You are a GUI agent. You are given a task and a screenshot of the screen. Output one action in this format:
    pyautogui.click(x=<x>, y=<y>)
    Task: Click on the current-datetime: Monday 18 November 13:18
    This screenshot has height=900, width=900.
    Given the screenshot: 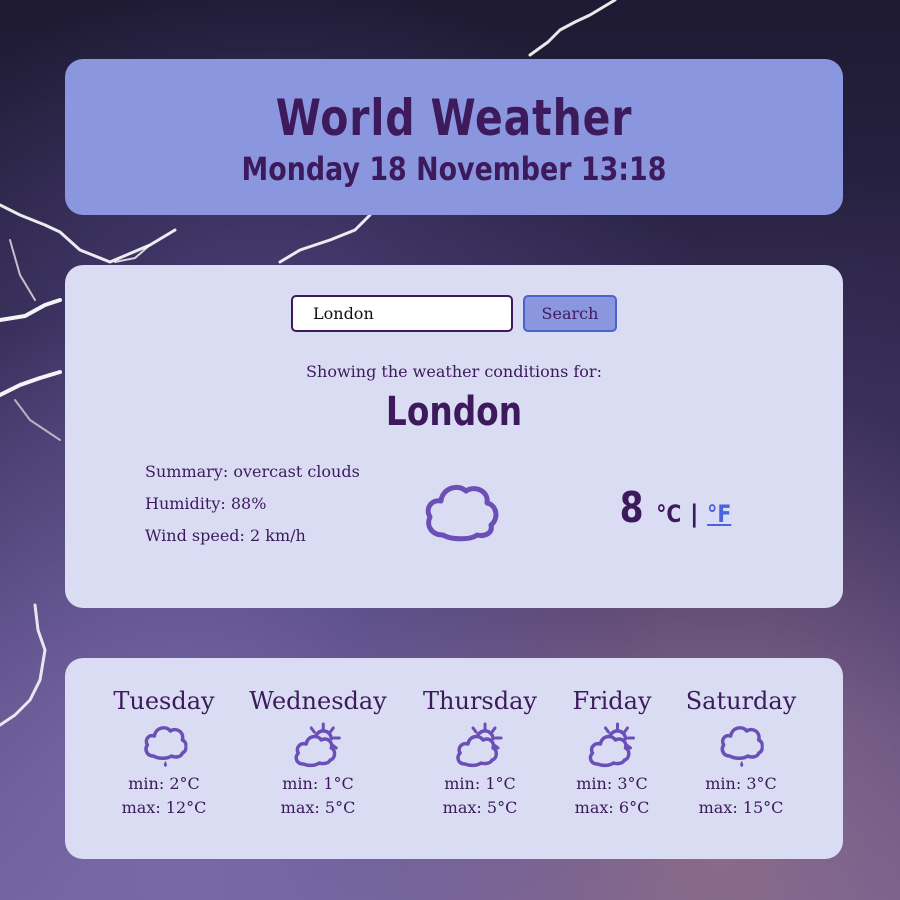 What is the action you would take?
    pyautogui.click(x=454, y=169)
    